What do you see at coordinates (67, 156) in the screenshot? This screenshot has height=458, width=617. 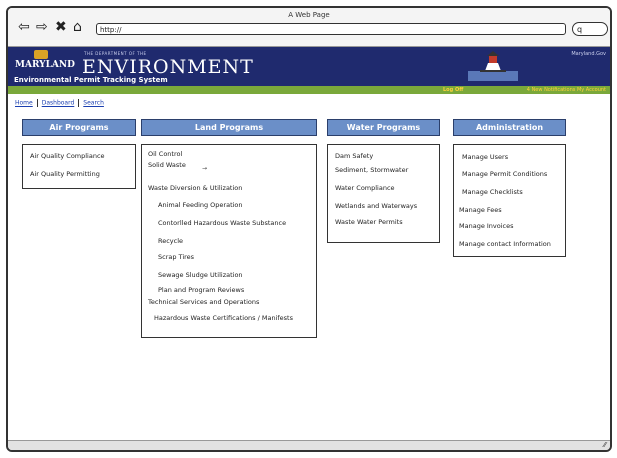 I see `air-program-link: Air Quality Compliance` at bounding box center [67, 156].